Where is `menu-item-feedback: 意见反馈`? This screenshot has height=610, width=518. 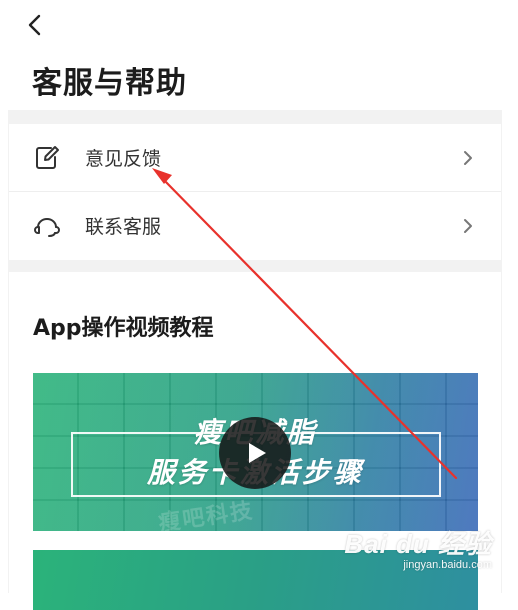
menu-item-feedback: 意见反馈 is located at coordinates (255, 157).